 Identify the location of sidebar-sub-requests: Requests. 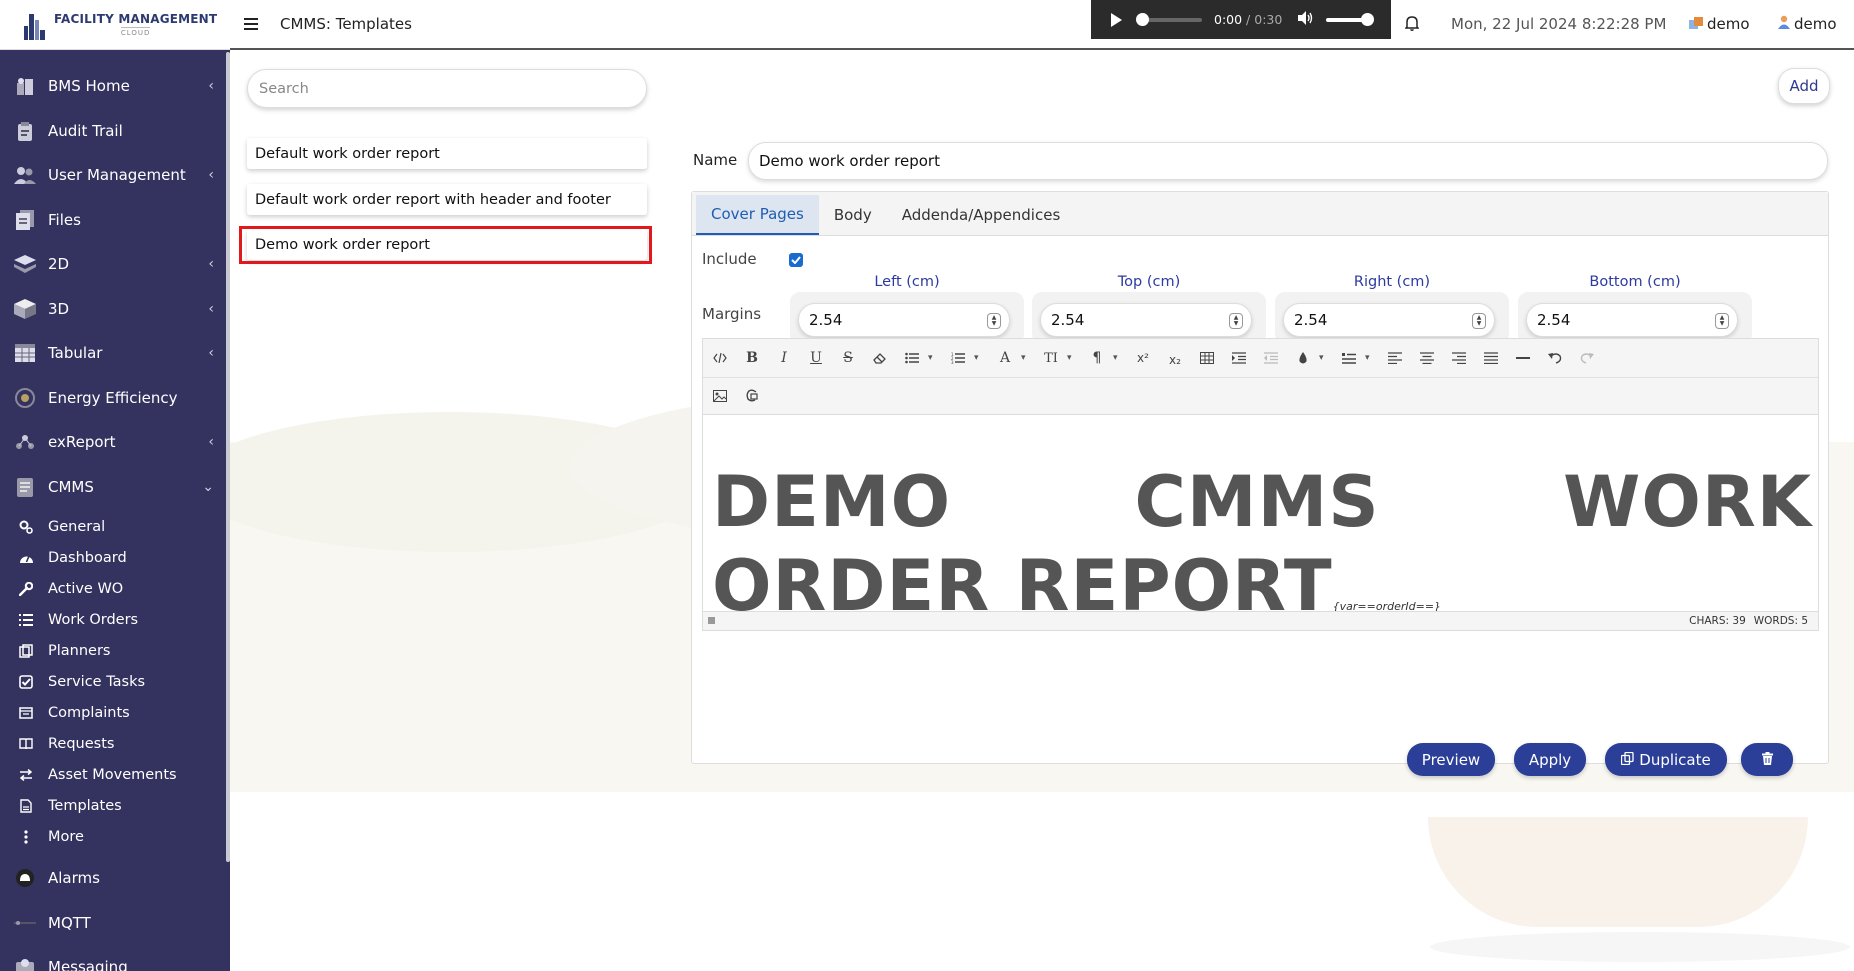
(115, 743).